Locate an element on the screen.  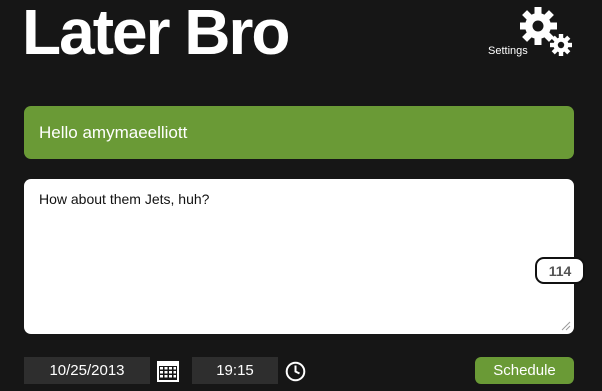
settings-button: Settings is located at coordinates (536, 32).